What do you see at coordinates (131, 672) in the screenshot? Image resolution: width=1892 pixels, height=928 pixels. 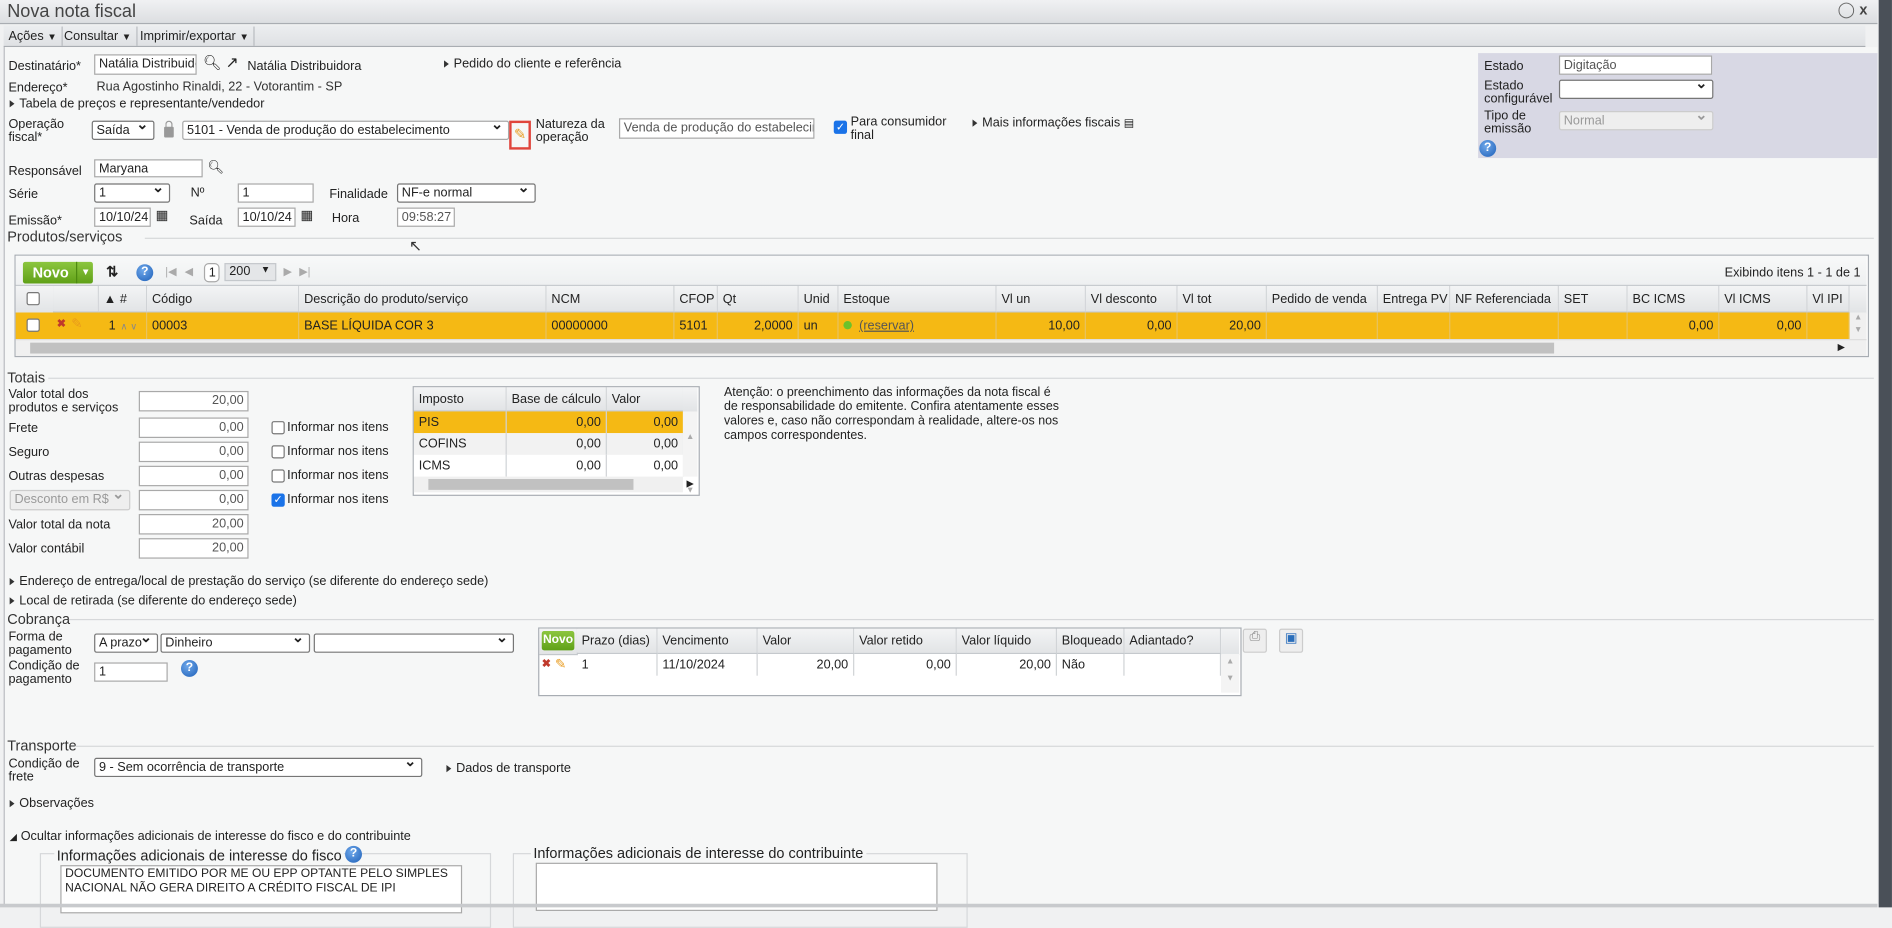 I see `condicao-pagamento-input: 1` at bounding box center [131, 672].